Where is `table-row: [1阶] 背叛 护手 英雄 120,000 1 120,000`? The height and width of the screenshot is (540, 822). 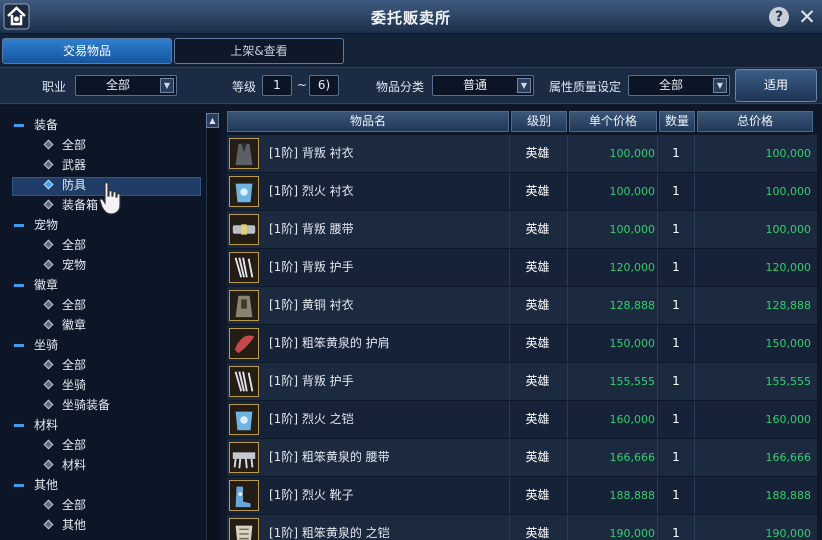
table-row: [1阶] 背叛 护手 英雄 120,000 1 120,000 is located at coordinates (522, 267).